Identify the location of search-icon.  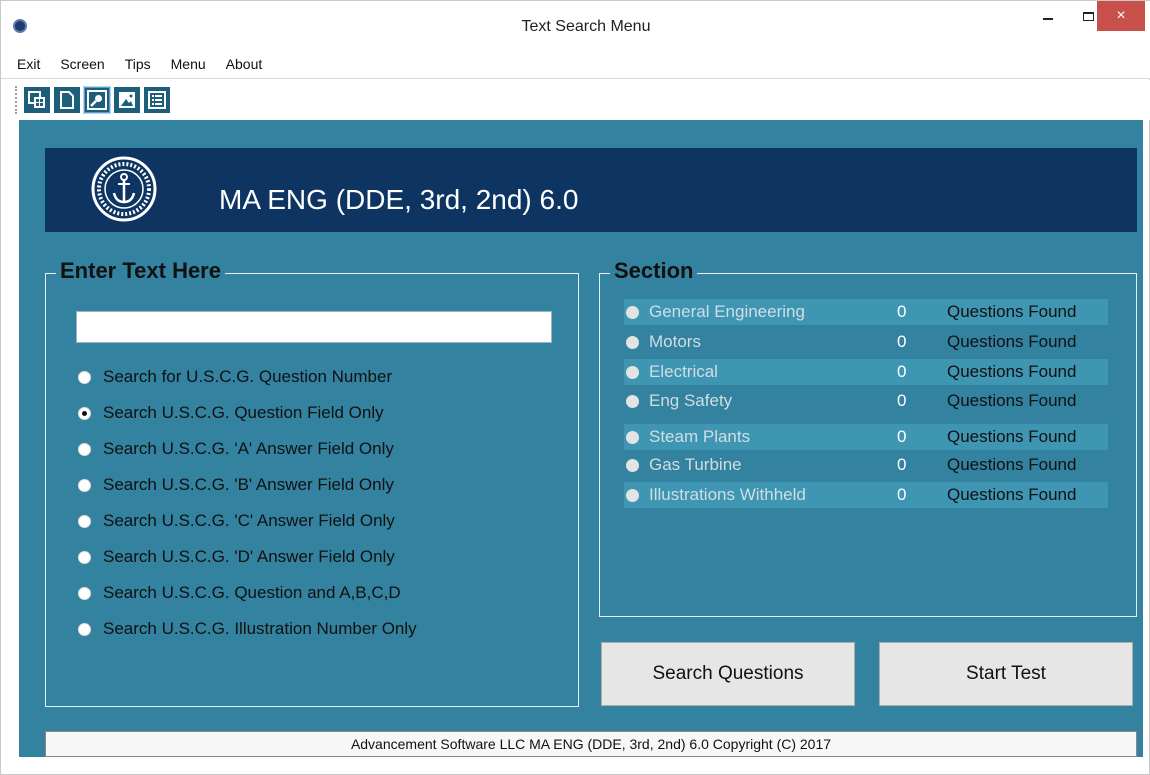
(97, 100).